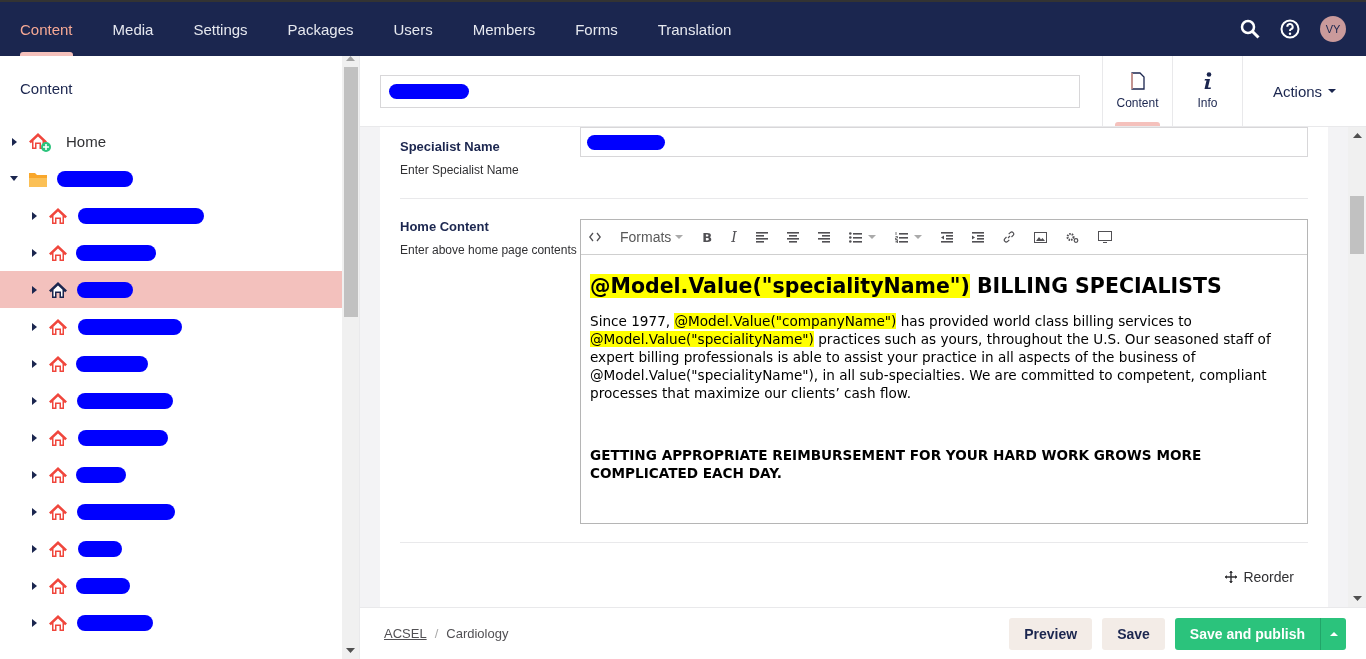  Describe the element at coordinates (1207, 81) in the screenshot. I see `info-icon` at that location.